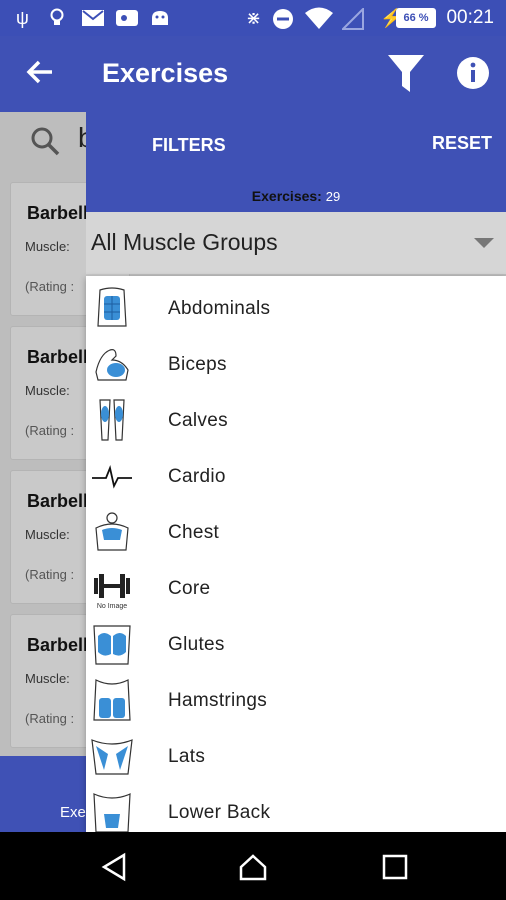  Describe the element at coordinates (93, 18) in the screenshot. I see `mail-icon` at that location.